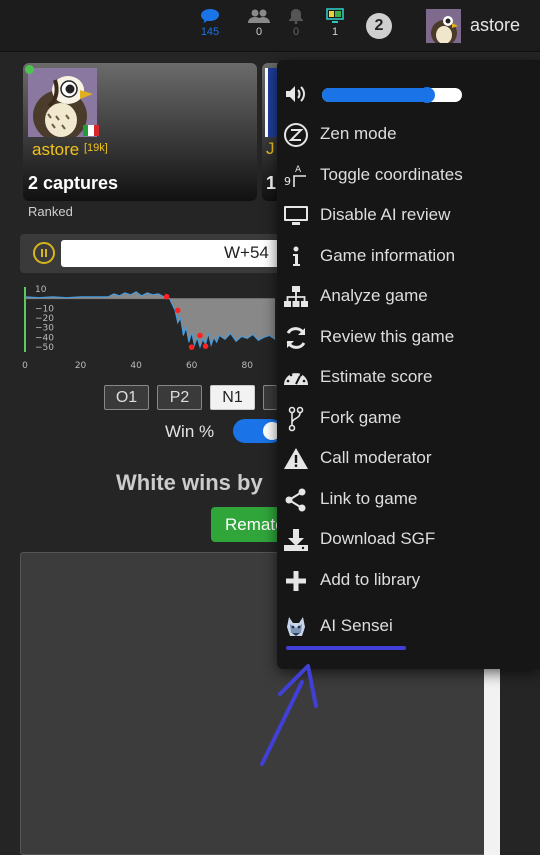 This screenshot has width=540, height=855. I want to click on game-result: White wins by, so click(189, 482).